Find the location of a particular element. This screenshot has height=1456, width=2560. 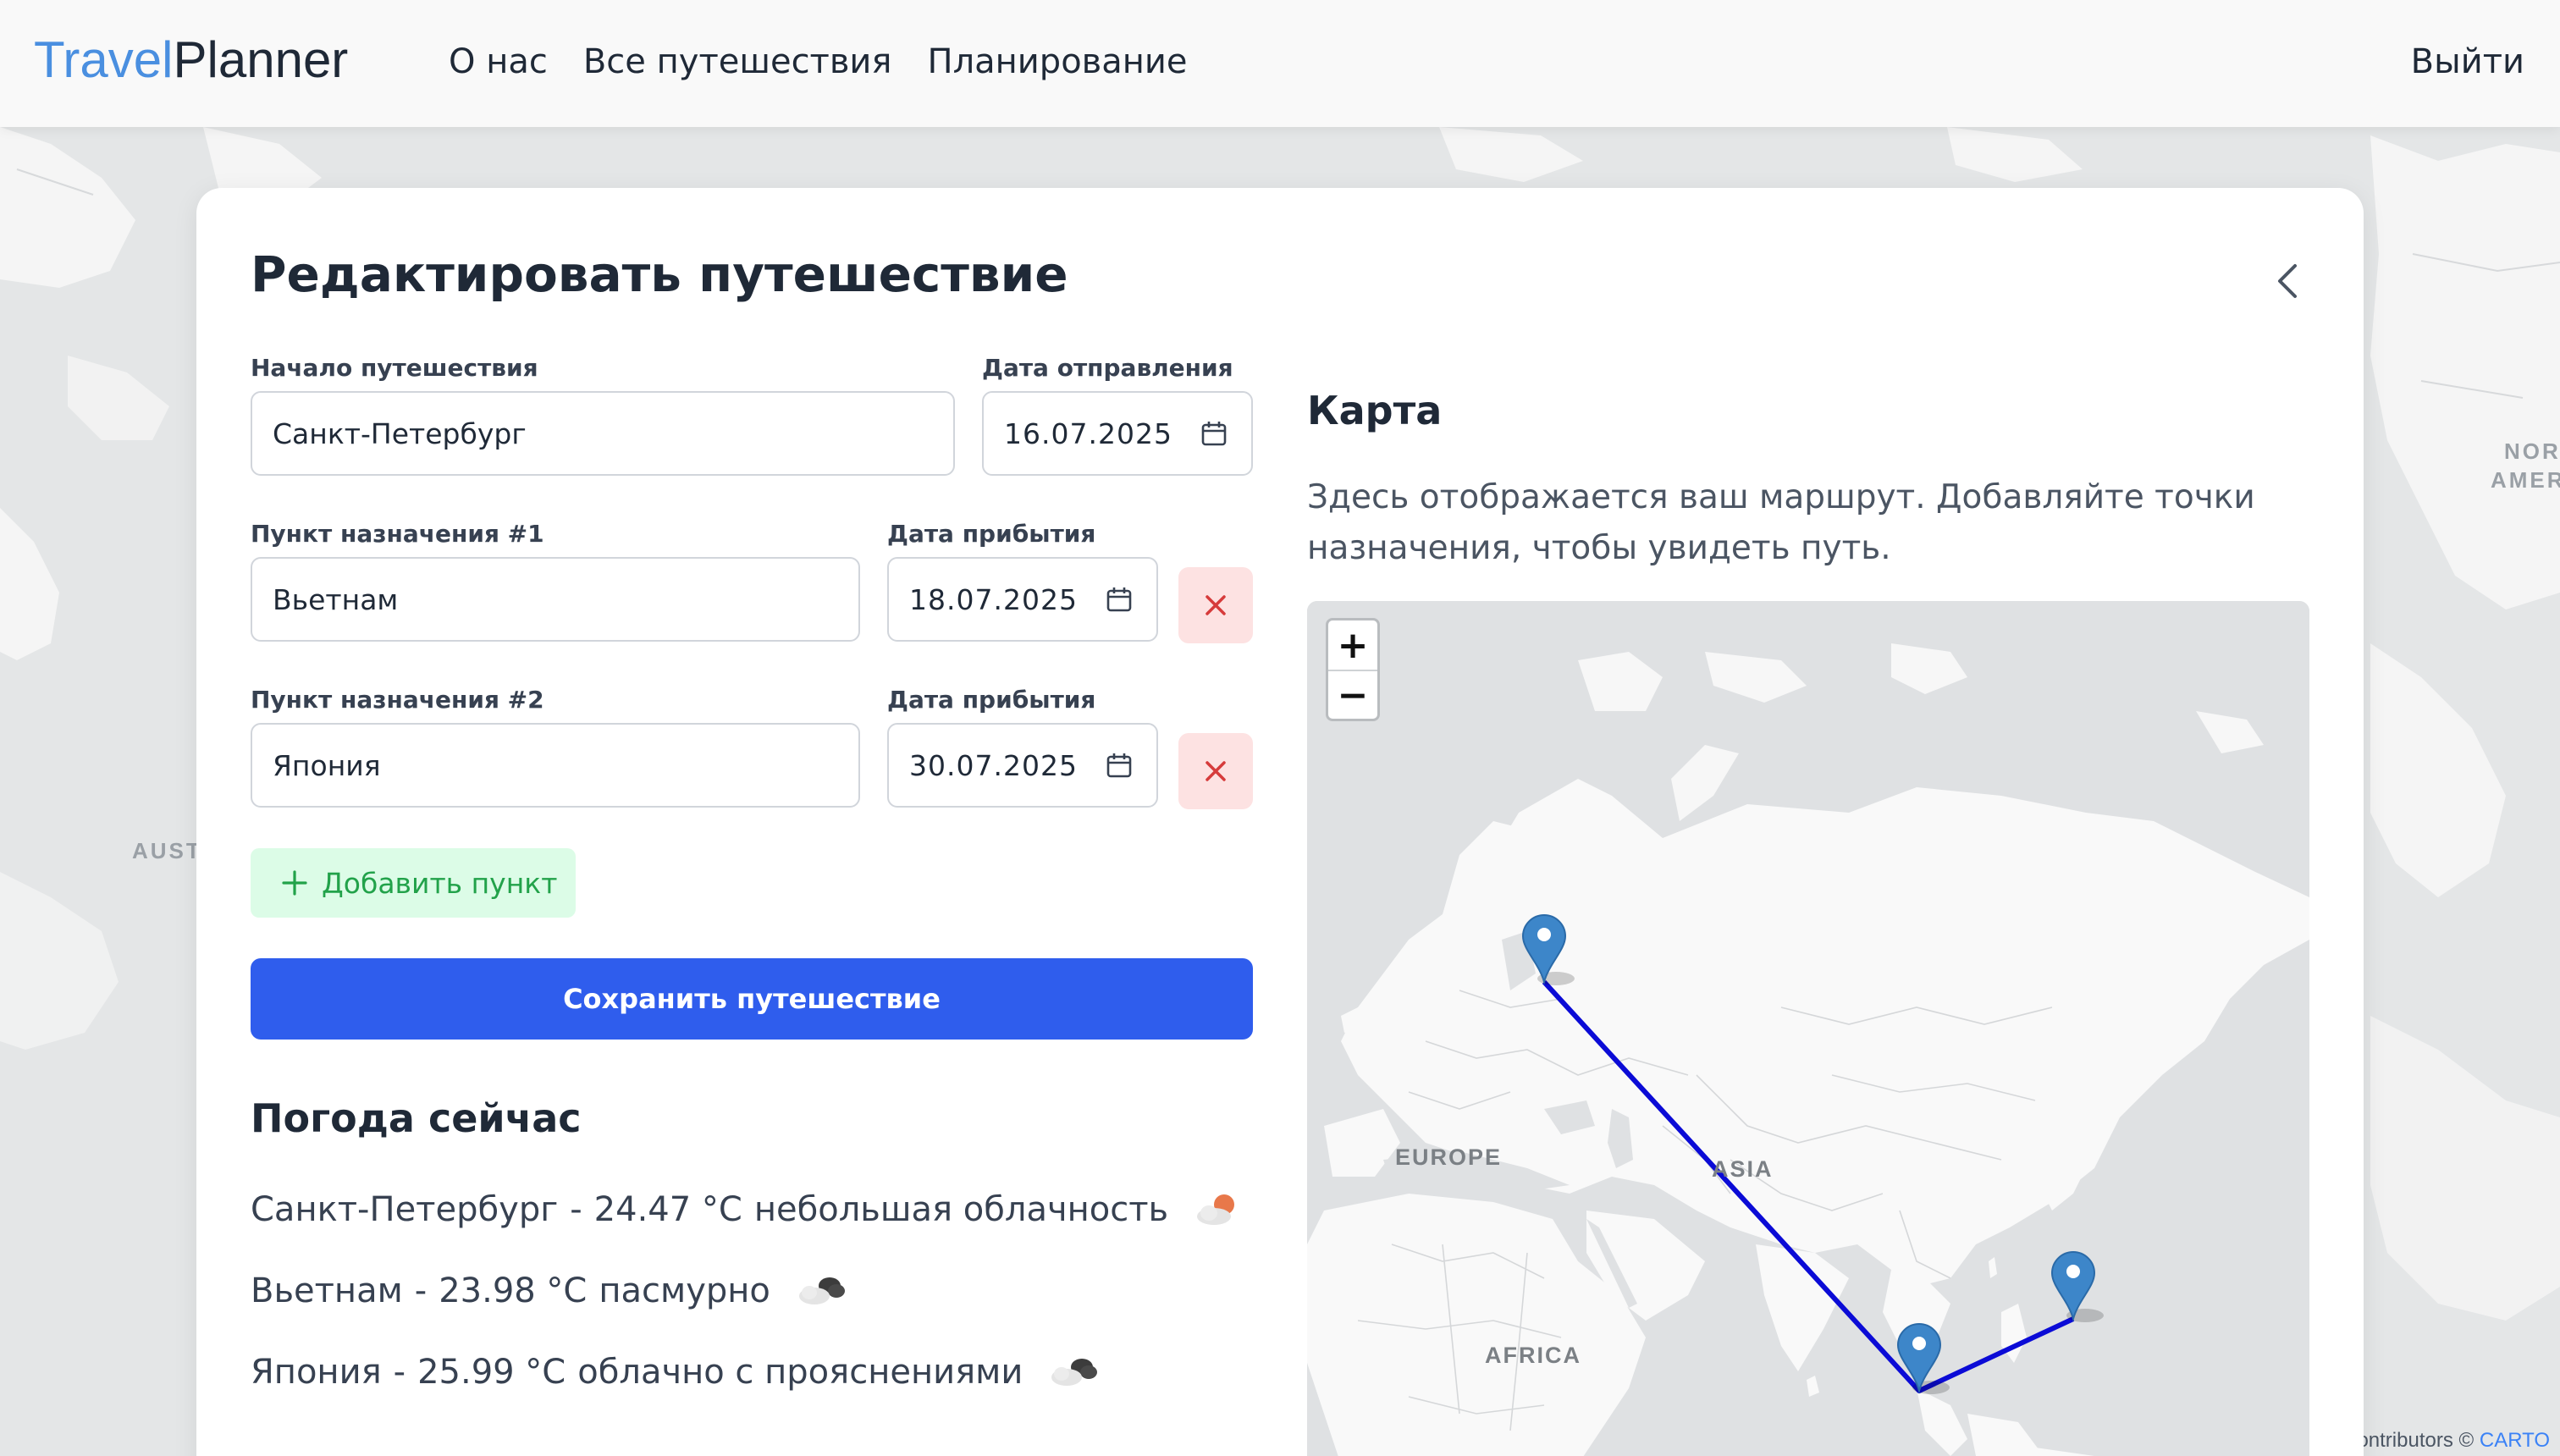

weather-city: Вьетнам is located at coordinates (327, 1291).